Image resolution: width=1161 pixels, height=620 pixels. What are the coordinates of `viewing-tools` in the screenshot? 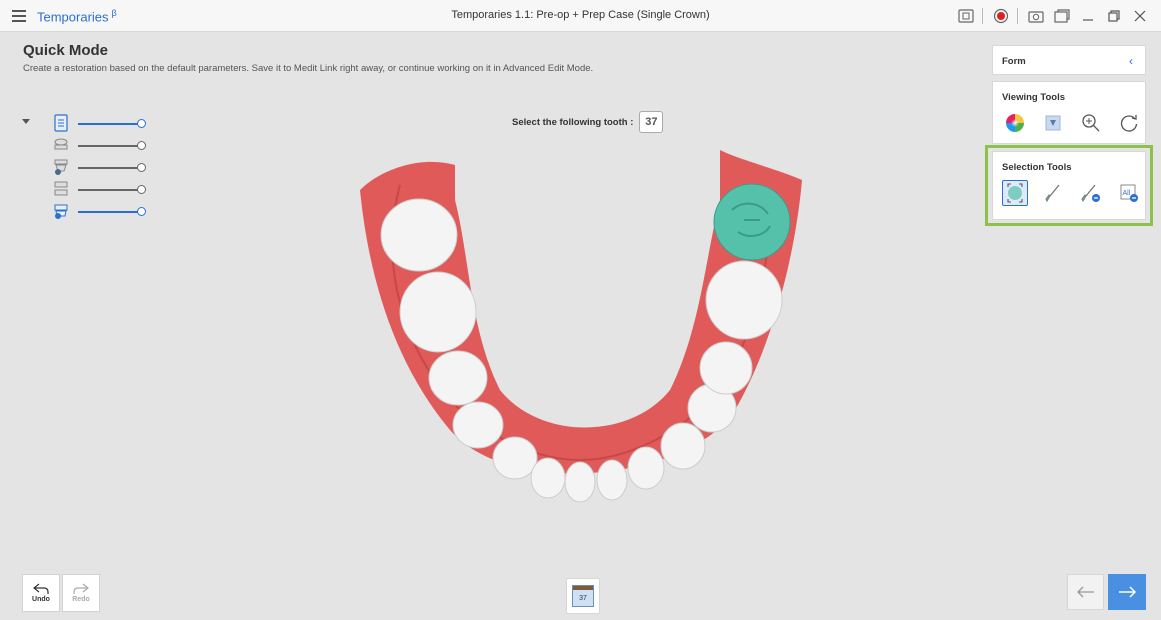 It's located at (1078, 123).